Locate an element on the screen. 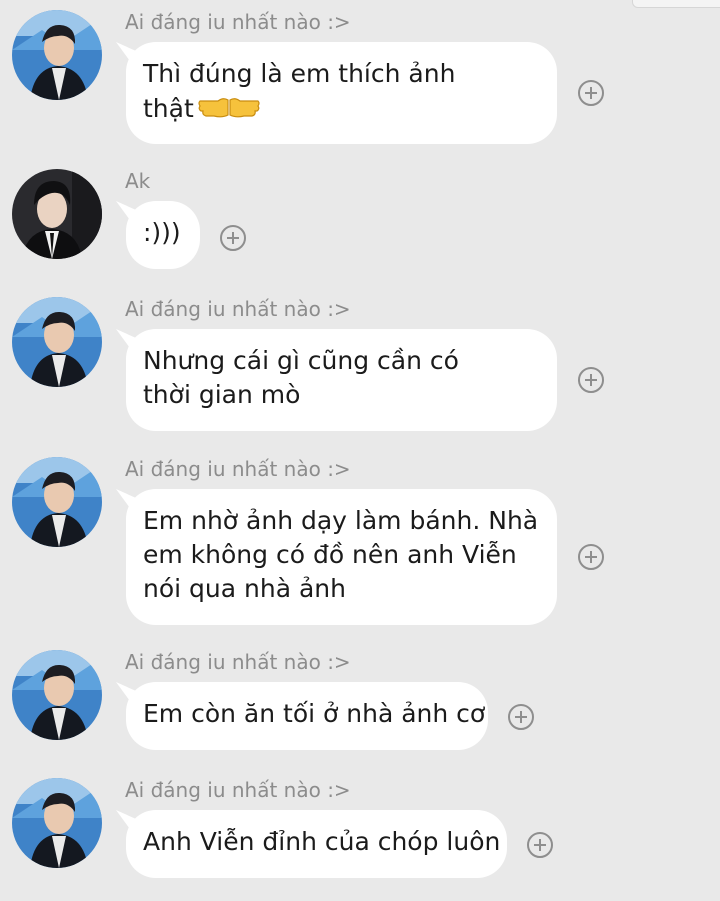 The width and height of the screenshot is (720, 901). message-bubble: :))) is located at coordinates (163, 235).